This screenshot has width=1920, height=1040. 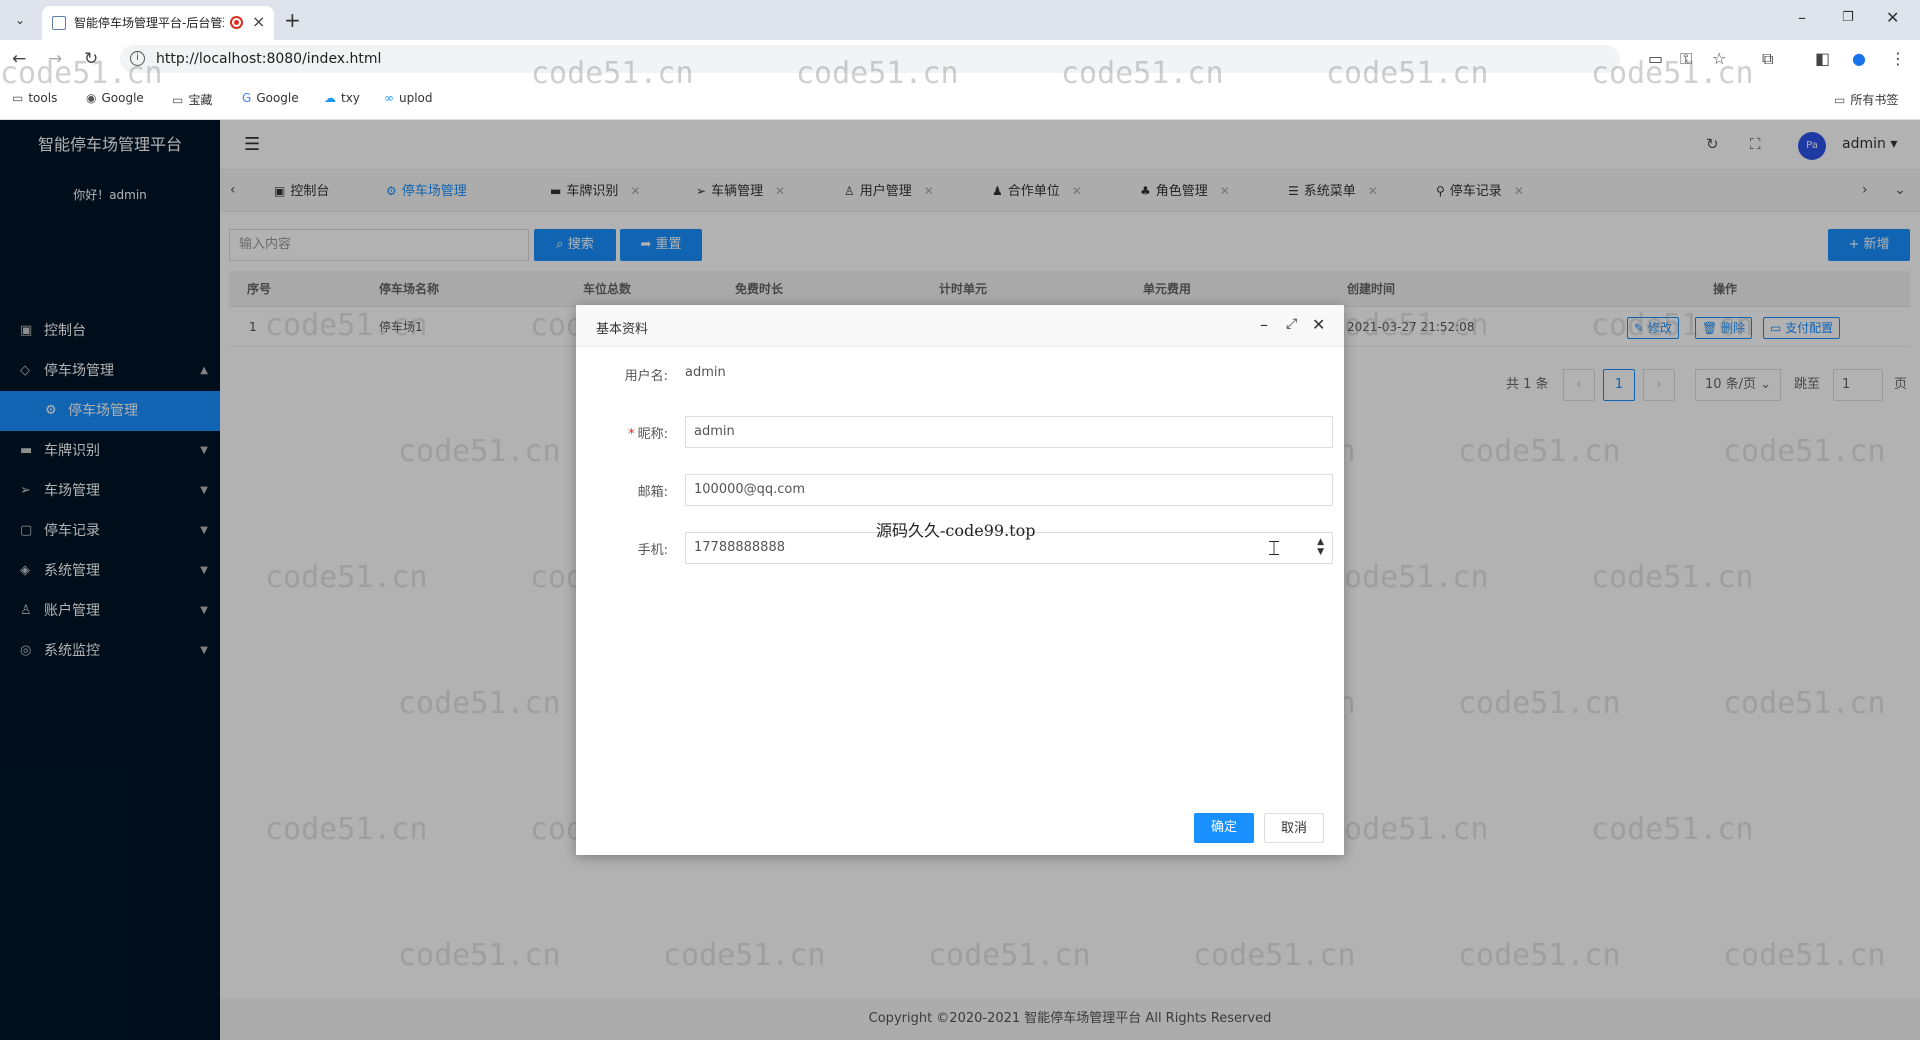 I want to click on cancel-button: 取消, so click(x=1294, y=828).